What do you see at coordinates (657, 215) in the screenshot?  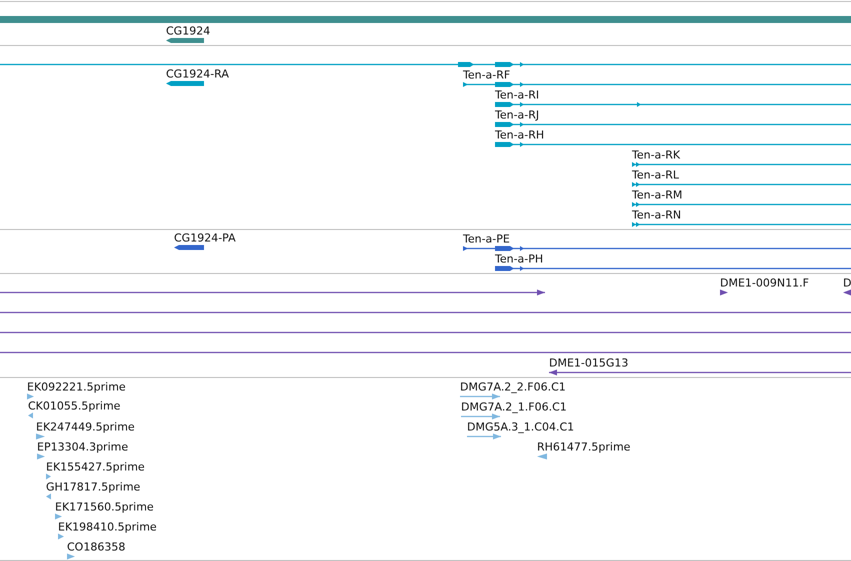 I see `feature-label: Ten-a-RN` at bounding box center [657, 215].